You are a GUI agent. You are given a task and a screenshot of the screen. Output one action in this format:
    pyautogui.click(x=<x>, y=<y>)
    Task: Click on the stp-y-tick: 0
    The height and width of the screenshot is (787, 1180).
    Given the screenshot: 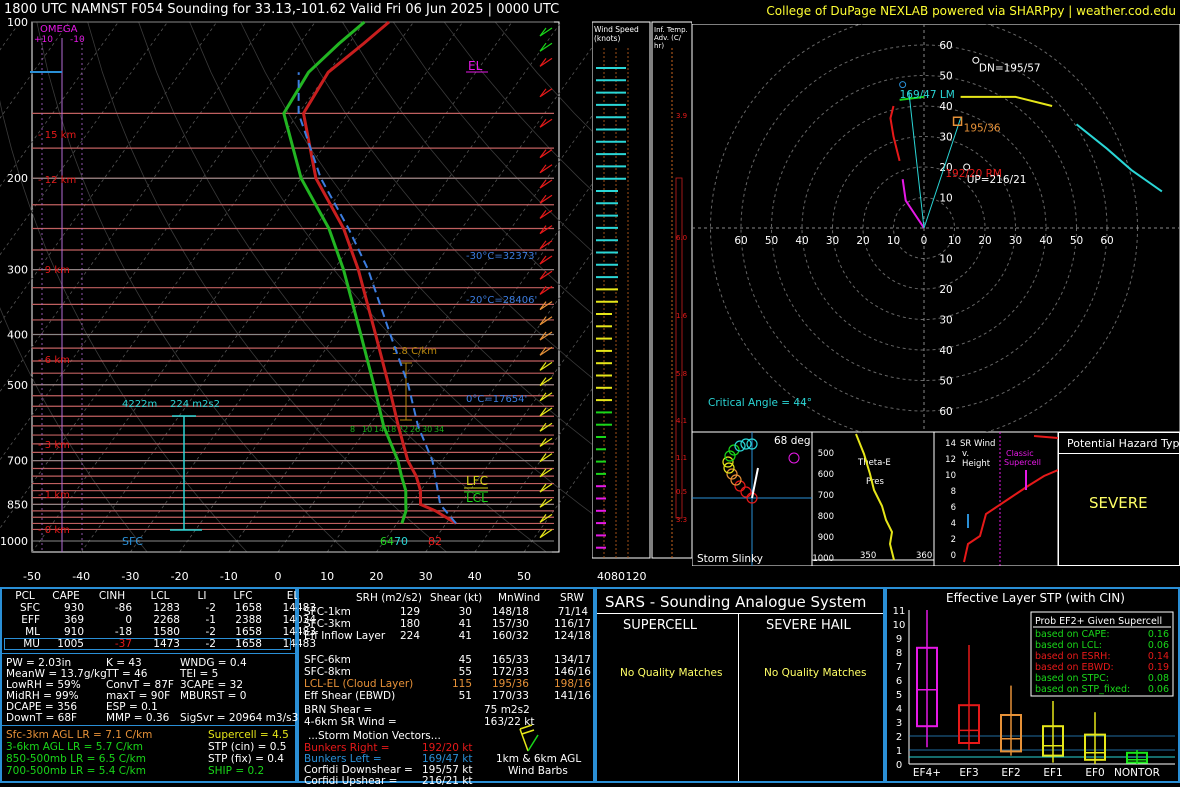 What is the action you would take?
    pyautogui.click(x=899, y=765)
    